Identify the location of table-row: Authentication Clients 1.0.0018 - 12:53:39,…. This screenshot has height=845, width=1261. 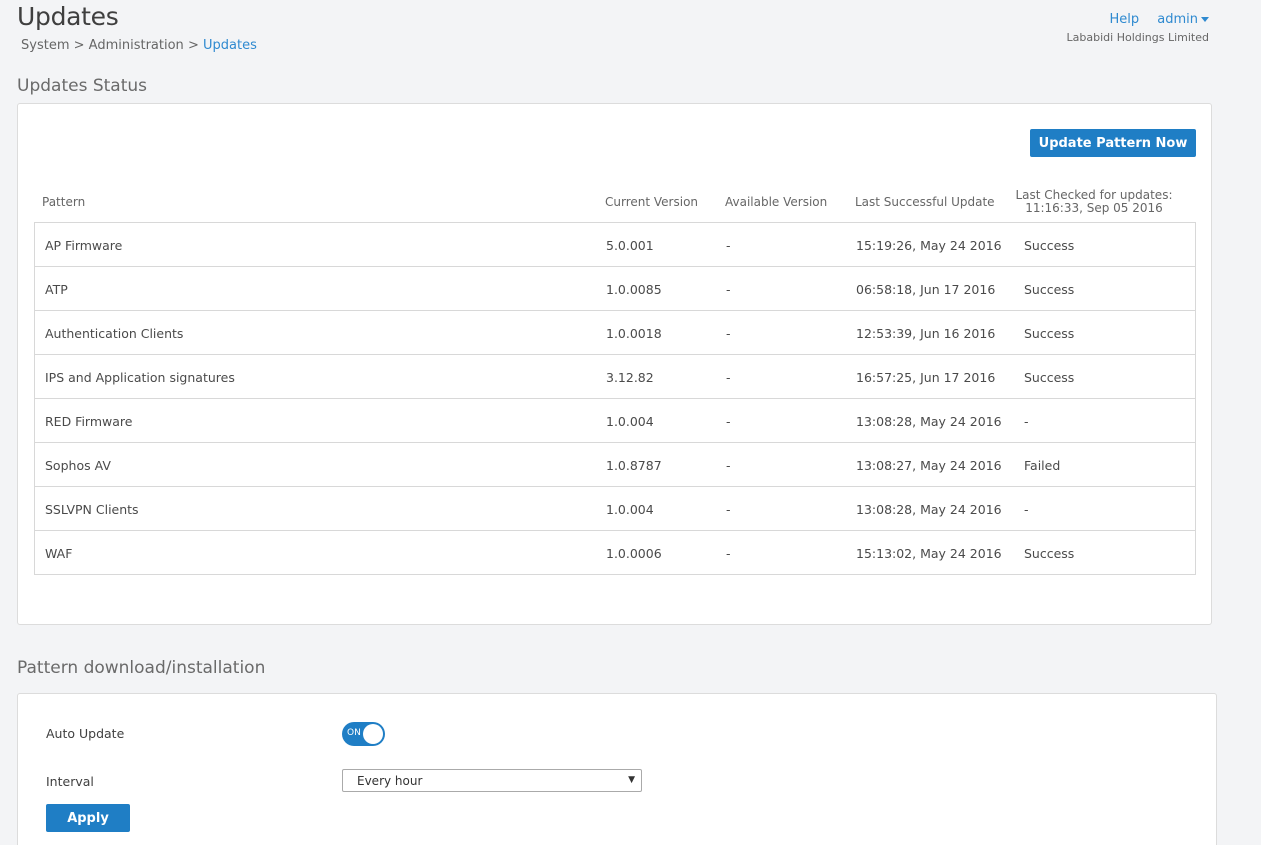
(615, 333).